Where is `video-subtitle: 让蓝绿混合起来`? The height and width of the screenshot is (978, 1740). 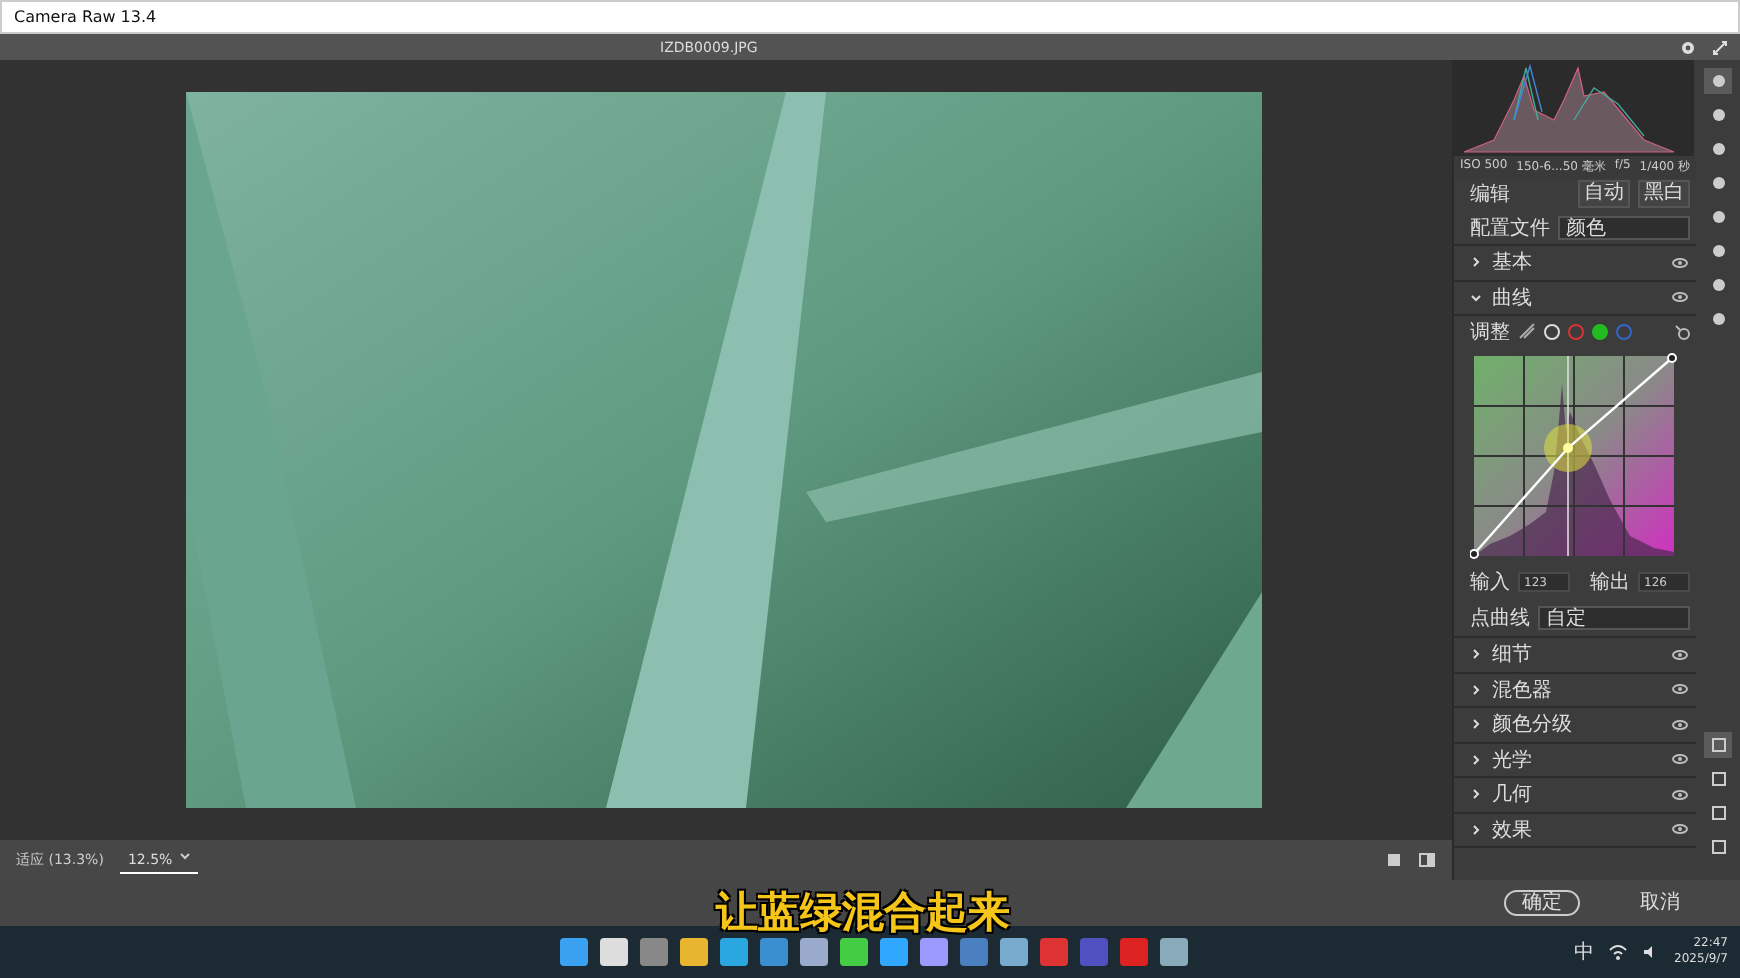
video-subtitle: 让蓝绿混合起来 is located at coordinates (863, 913).